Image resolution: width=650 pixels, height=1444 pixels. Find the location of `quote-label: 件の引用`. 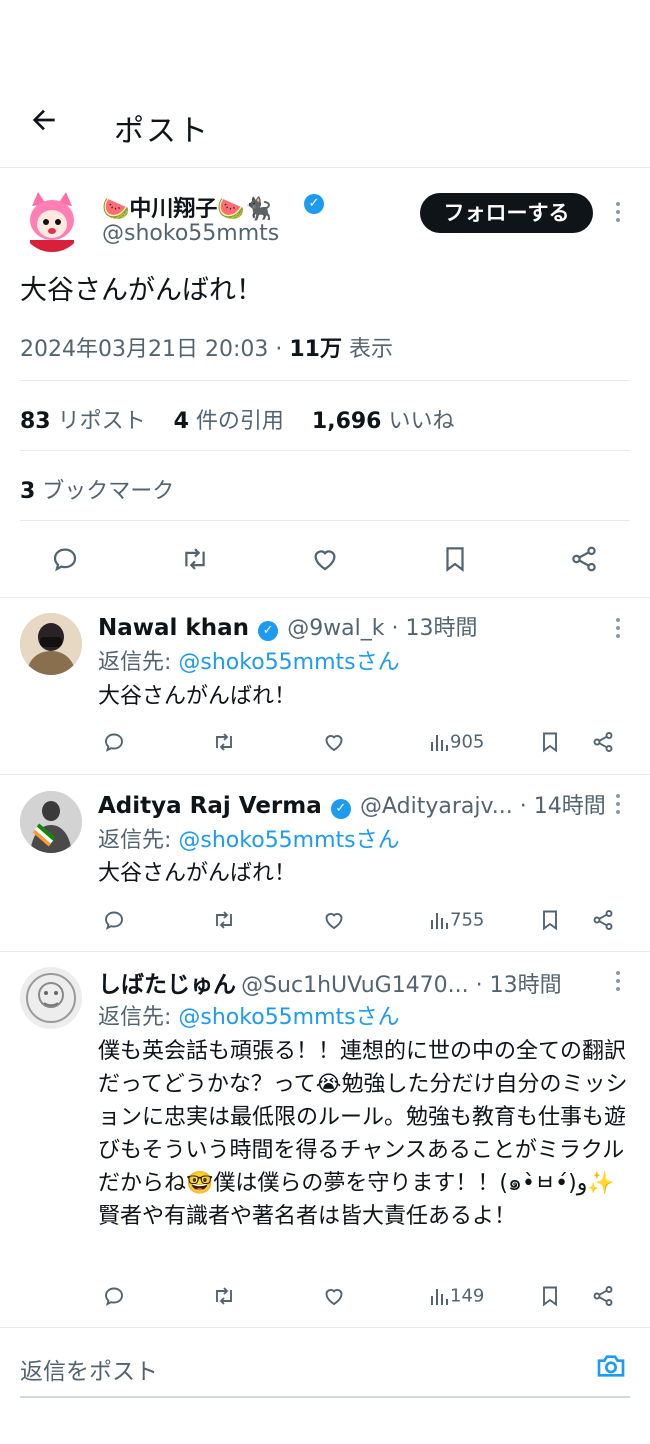

quote-label: 件の引用 is located at coordinates (236, 421).